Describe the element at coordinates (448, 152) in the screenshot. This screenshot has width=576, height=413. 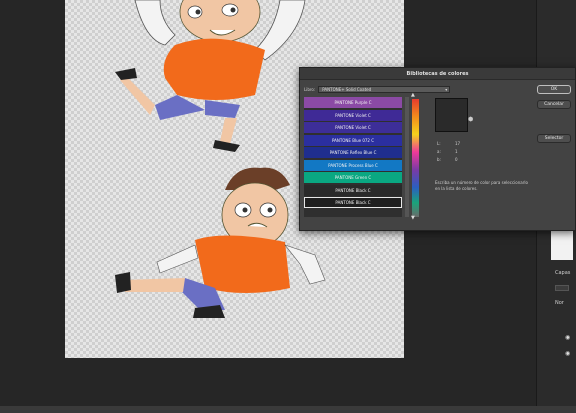
I see `lab-values: L: 17 a: 1 b: 0` at that location.